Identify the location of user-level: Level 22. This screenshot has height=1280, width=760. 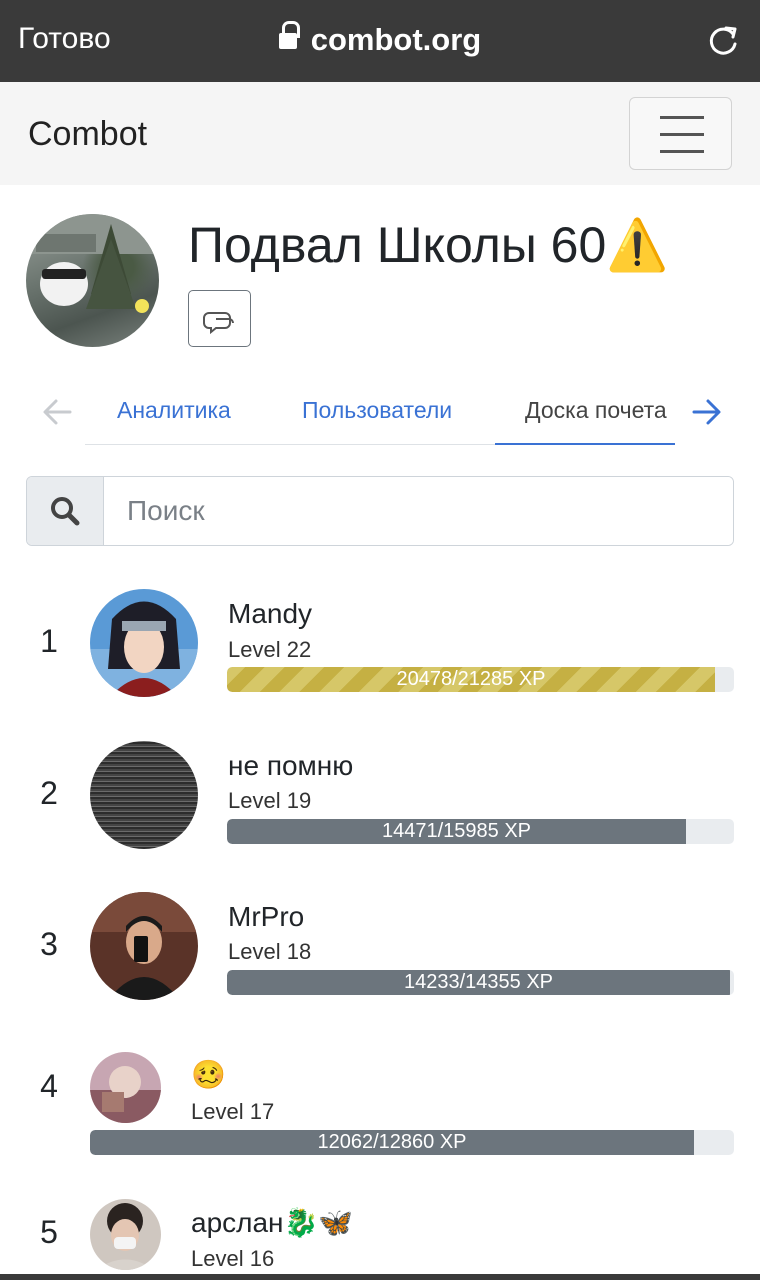
(270, 649).